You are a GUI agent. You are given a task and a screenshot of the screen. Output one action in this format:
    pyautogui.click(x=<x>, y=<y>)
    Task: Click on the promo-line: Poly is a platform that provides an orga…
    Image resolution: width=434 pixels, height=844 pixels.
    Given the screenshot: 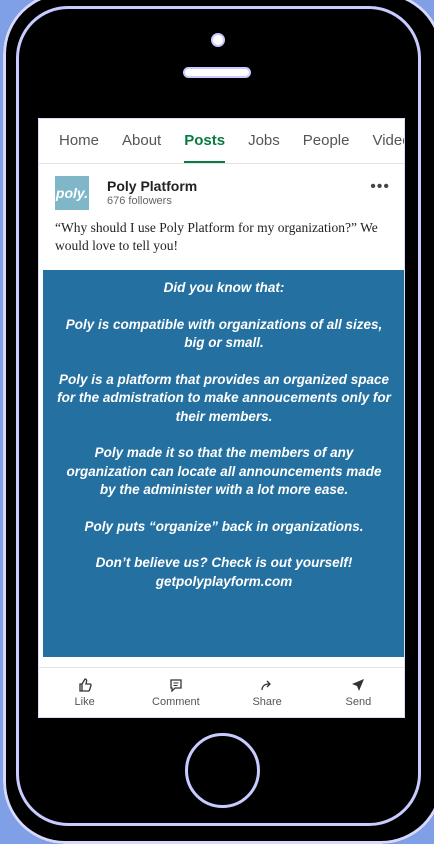 What is the action you would take?
    pyautogui.click(x=224, y=397)
    